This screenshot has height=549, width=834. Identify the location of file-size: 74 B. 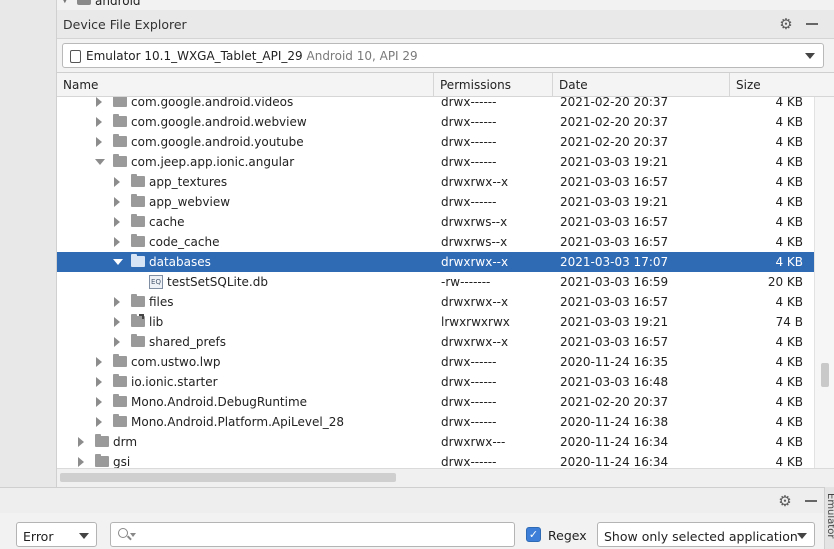
(789, 322).